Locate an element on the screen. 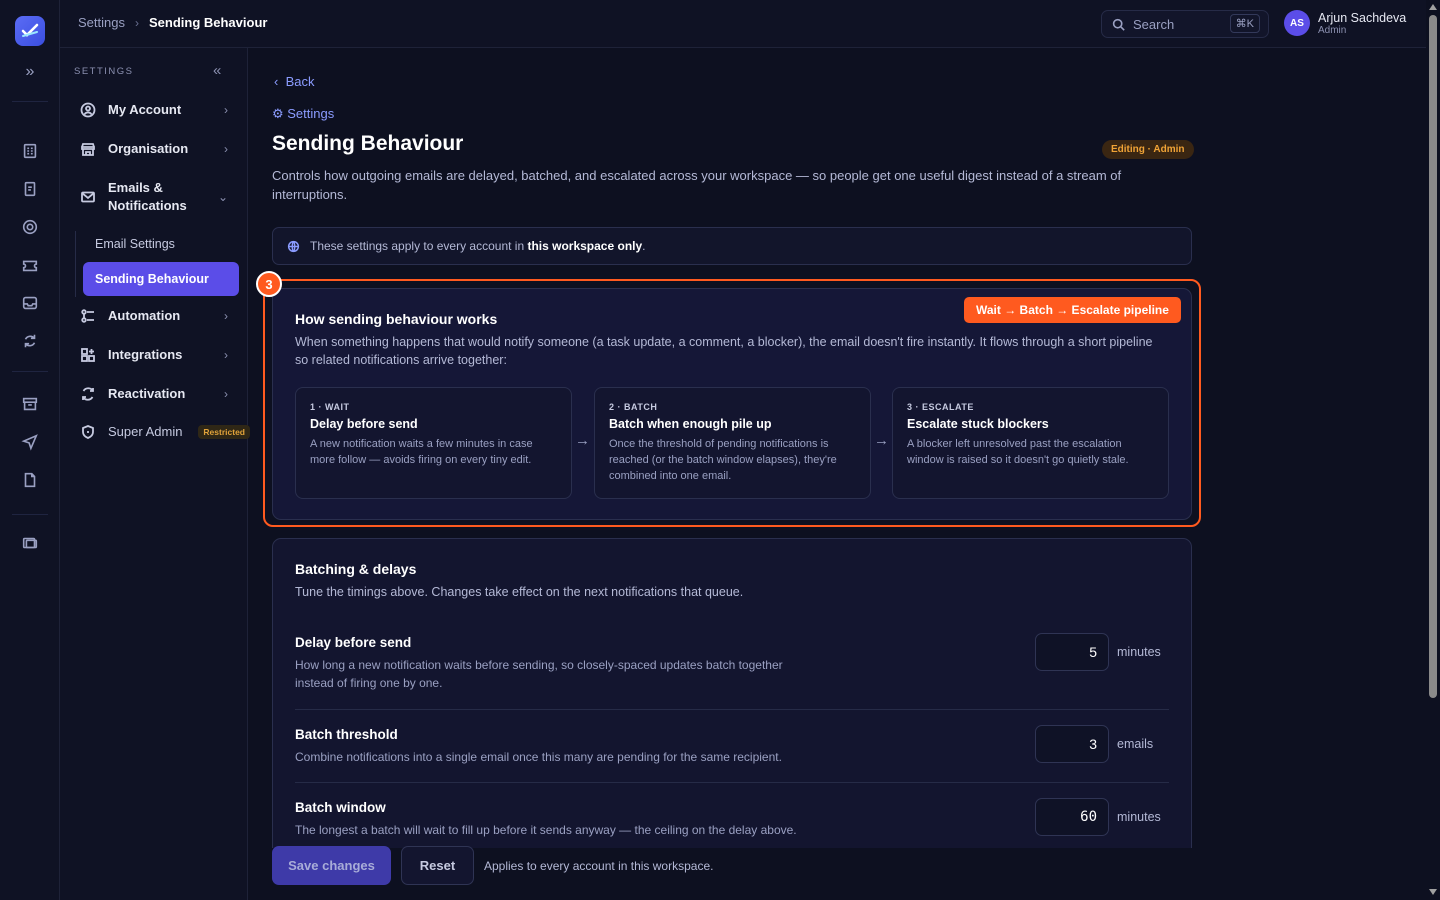 This screenshot has width=1440, height=900. send-icon is located at coordinates (30, 442).